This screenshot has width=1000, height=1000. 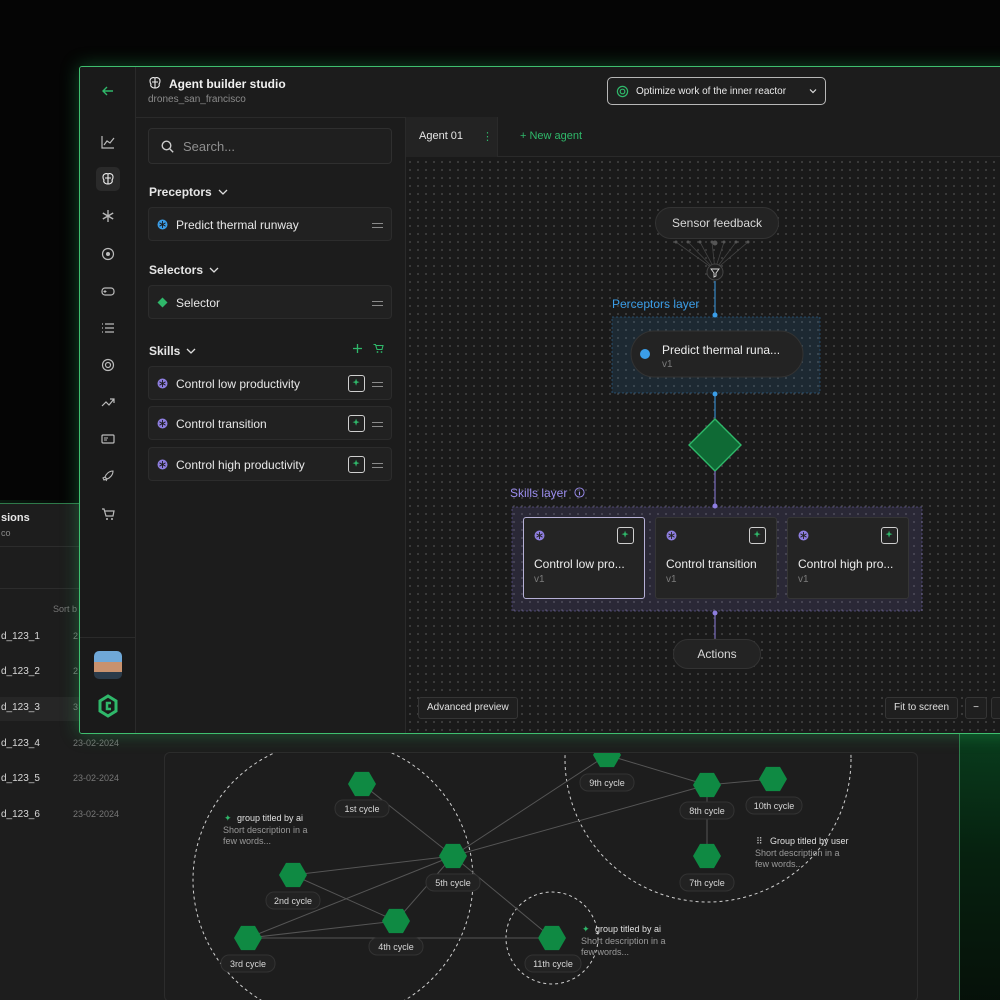 I want to click on search-box, so click(x=270, y=146).